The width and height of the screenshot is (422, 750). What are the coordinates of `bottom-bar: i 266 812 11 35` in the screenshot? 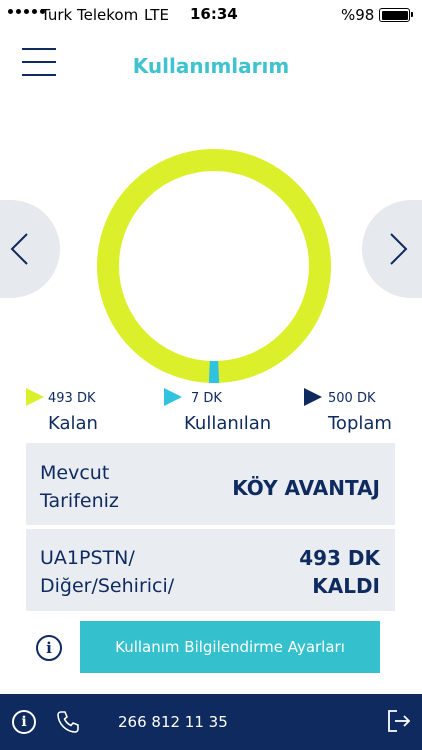 It's located at (211, 722).